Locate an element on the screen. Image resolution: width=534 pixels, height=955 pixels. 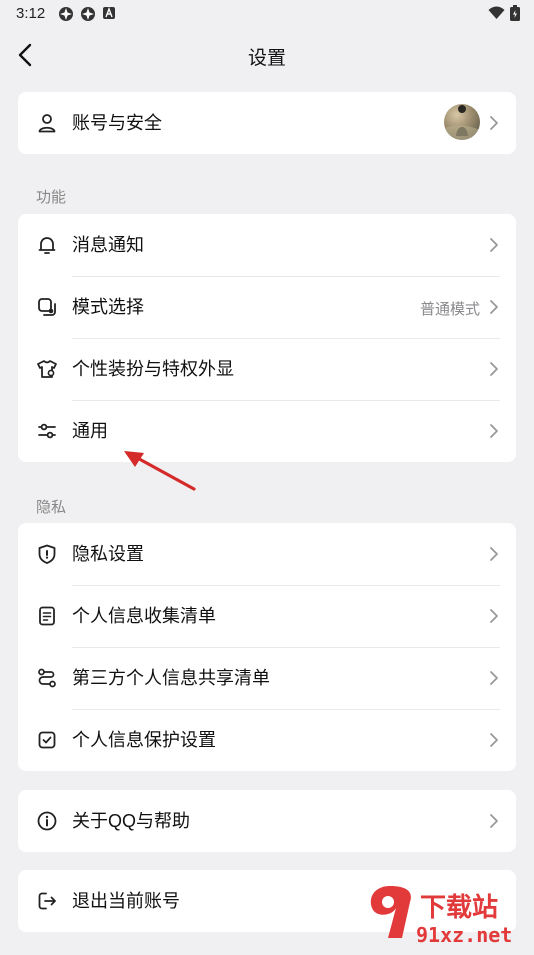
watermark: 下载站 91xz.net is located at coordinates (448, 915).